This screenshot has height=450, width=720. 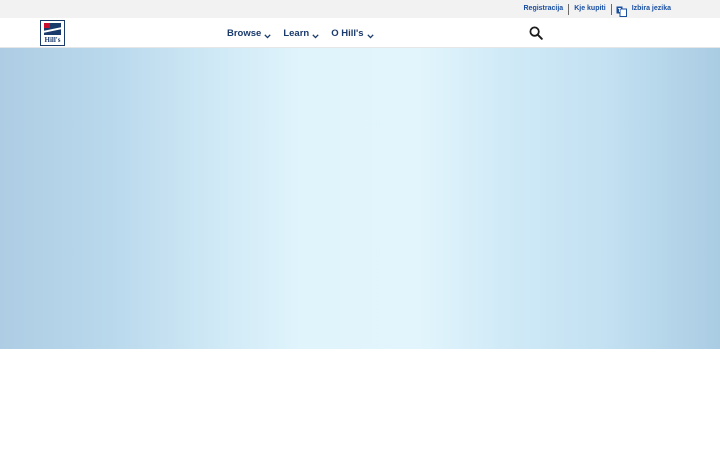 I want to click on nav-item-about-hills: O Hill's, so click(x=352, y=33).